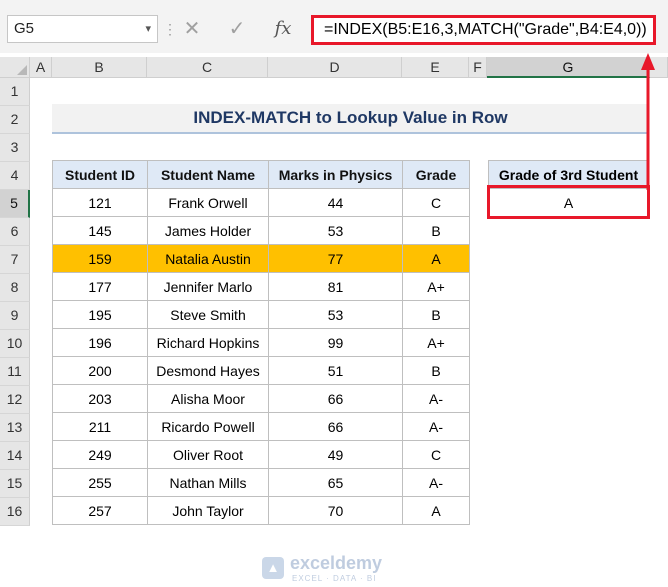  I want to click on row-header-16: 16, so click(15, 512).